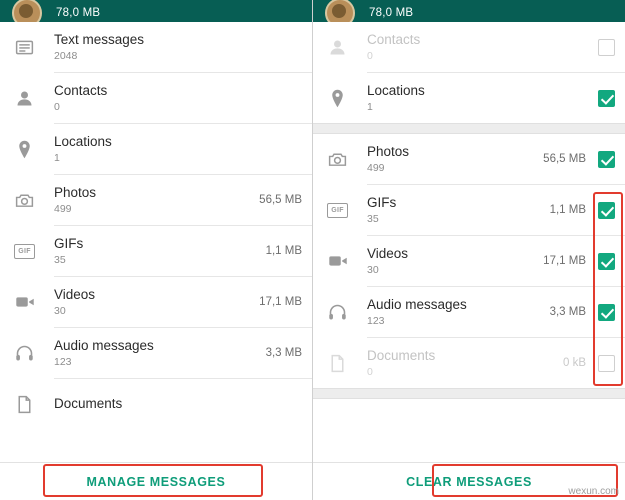 Image resolution: width=625 pixels, height=500 pixels. What do you see at coordinates (156, 11) in the screenshot?
I see `left-header: 78,0 MB` at bounding box center [156, 11].